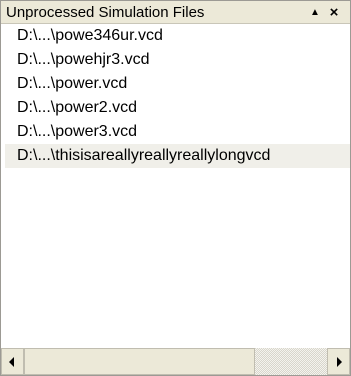  I want to click on pin-icon: ▲, so click(315, 12).